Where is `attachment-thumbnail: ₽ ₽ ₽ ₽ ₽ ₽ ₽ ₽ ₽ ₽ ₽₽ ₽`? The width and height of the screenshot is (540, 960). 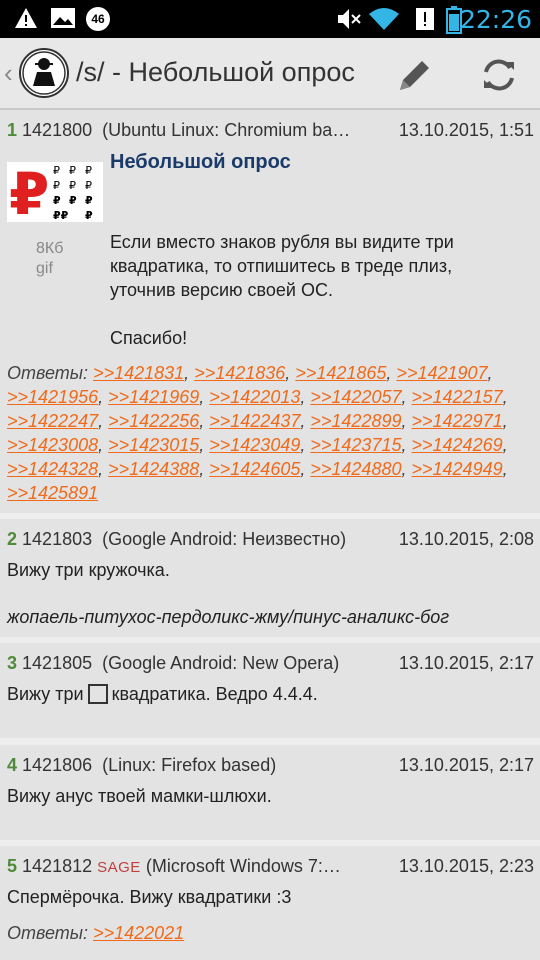
attachment-thumbnail: ₽ ₽ ₽ ₽ ₽ ₽ ₽ ₽ ₽ ₽ ₽₽ ₽ is located at coordinates (55, 194).